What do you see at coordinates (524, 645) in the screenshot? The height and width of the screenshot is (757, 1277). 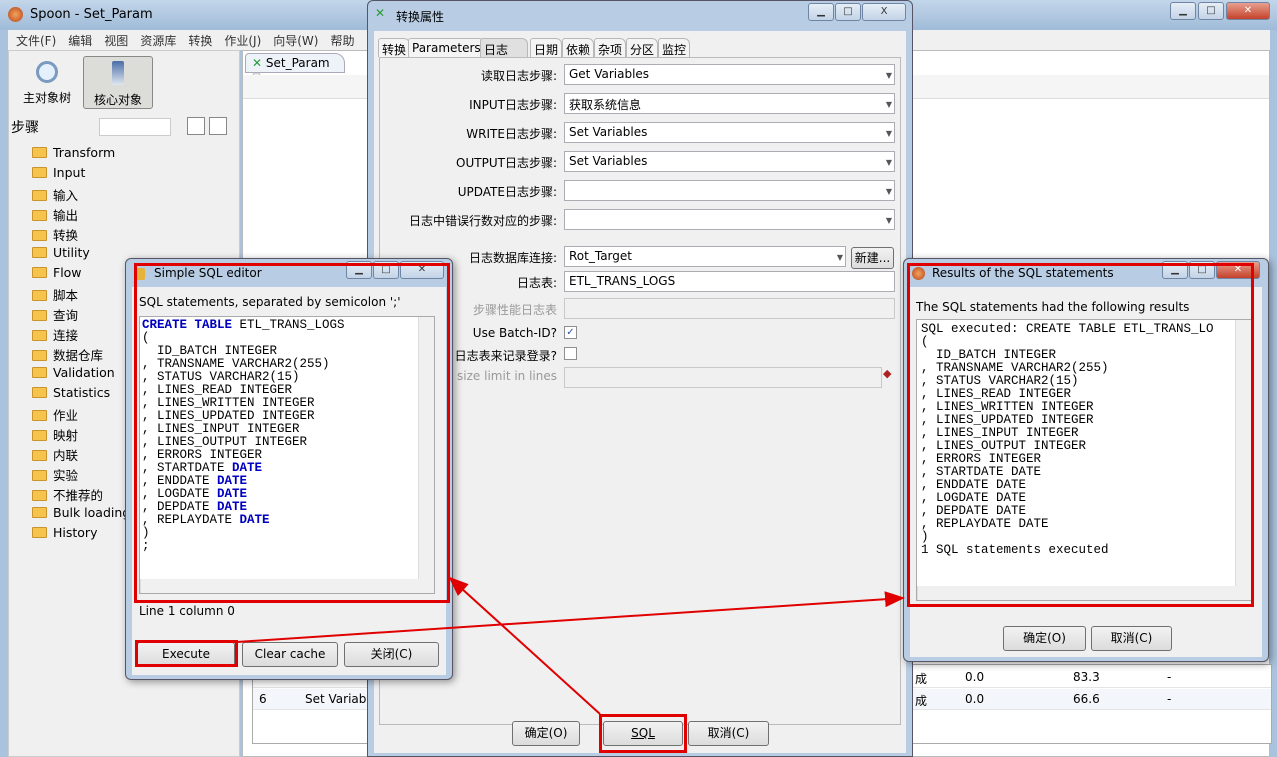 I see `arrow-sql-to-editor` at bounding box center [524, 645].